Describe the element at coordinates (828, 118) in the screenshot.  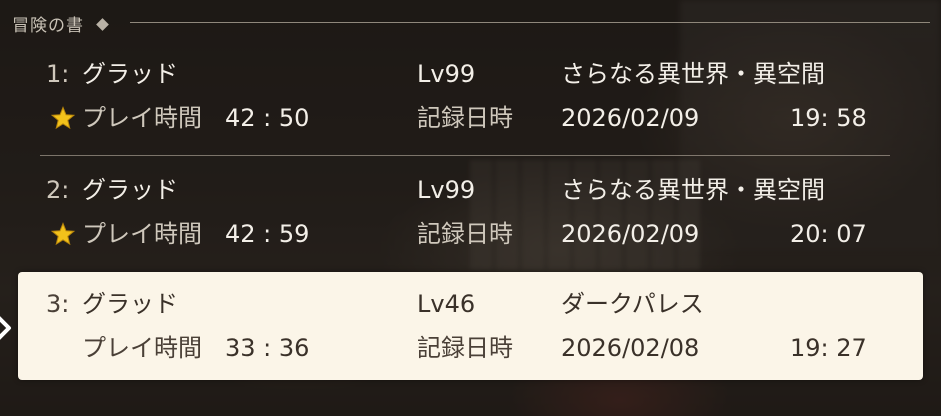
I see `record-time: 19: 58` at that location.